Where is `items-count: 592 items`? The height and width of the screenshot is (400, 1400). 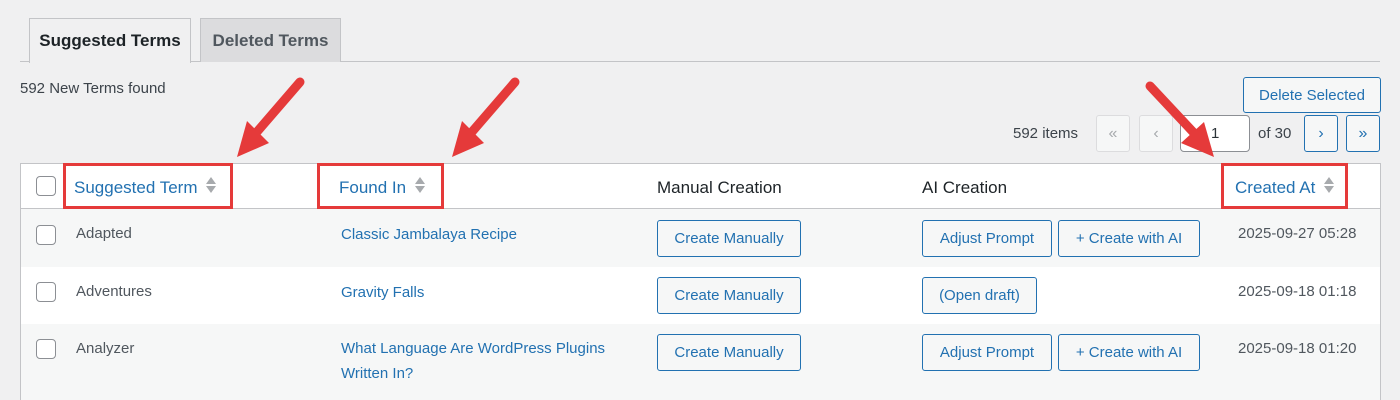 items-count: 592 items is located at coordinates (1046, 133).